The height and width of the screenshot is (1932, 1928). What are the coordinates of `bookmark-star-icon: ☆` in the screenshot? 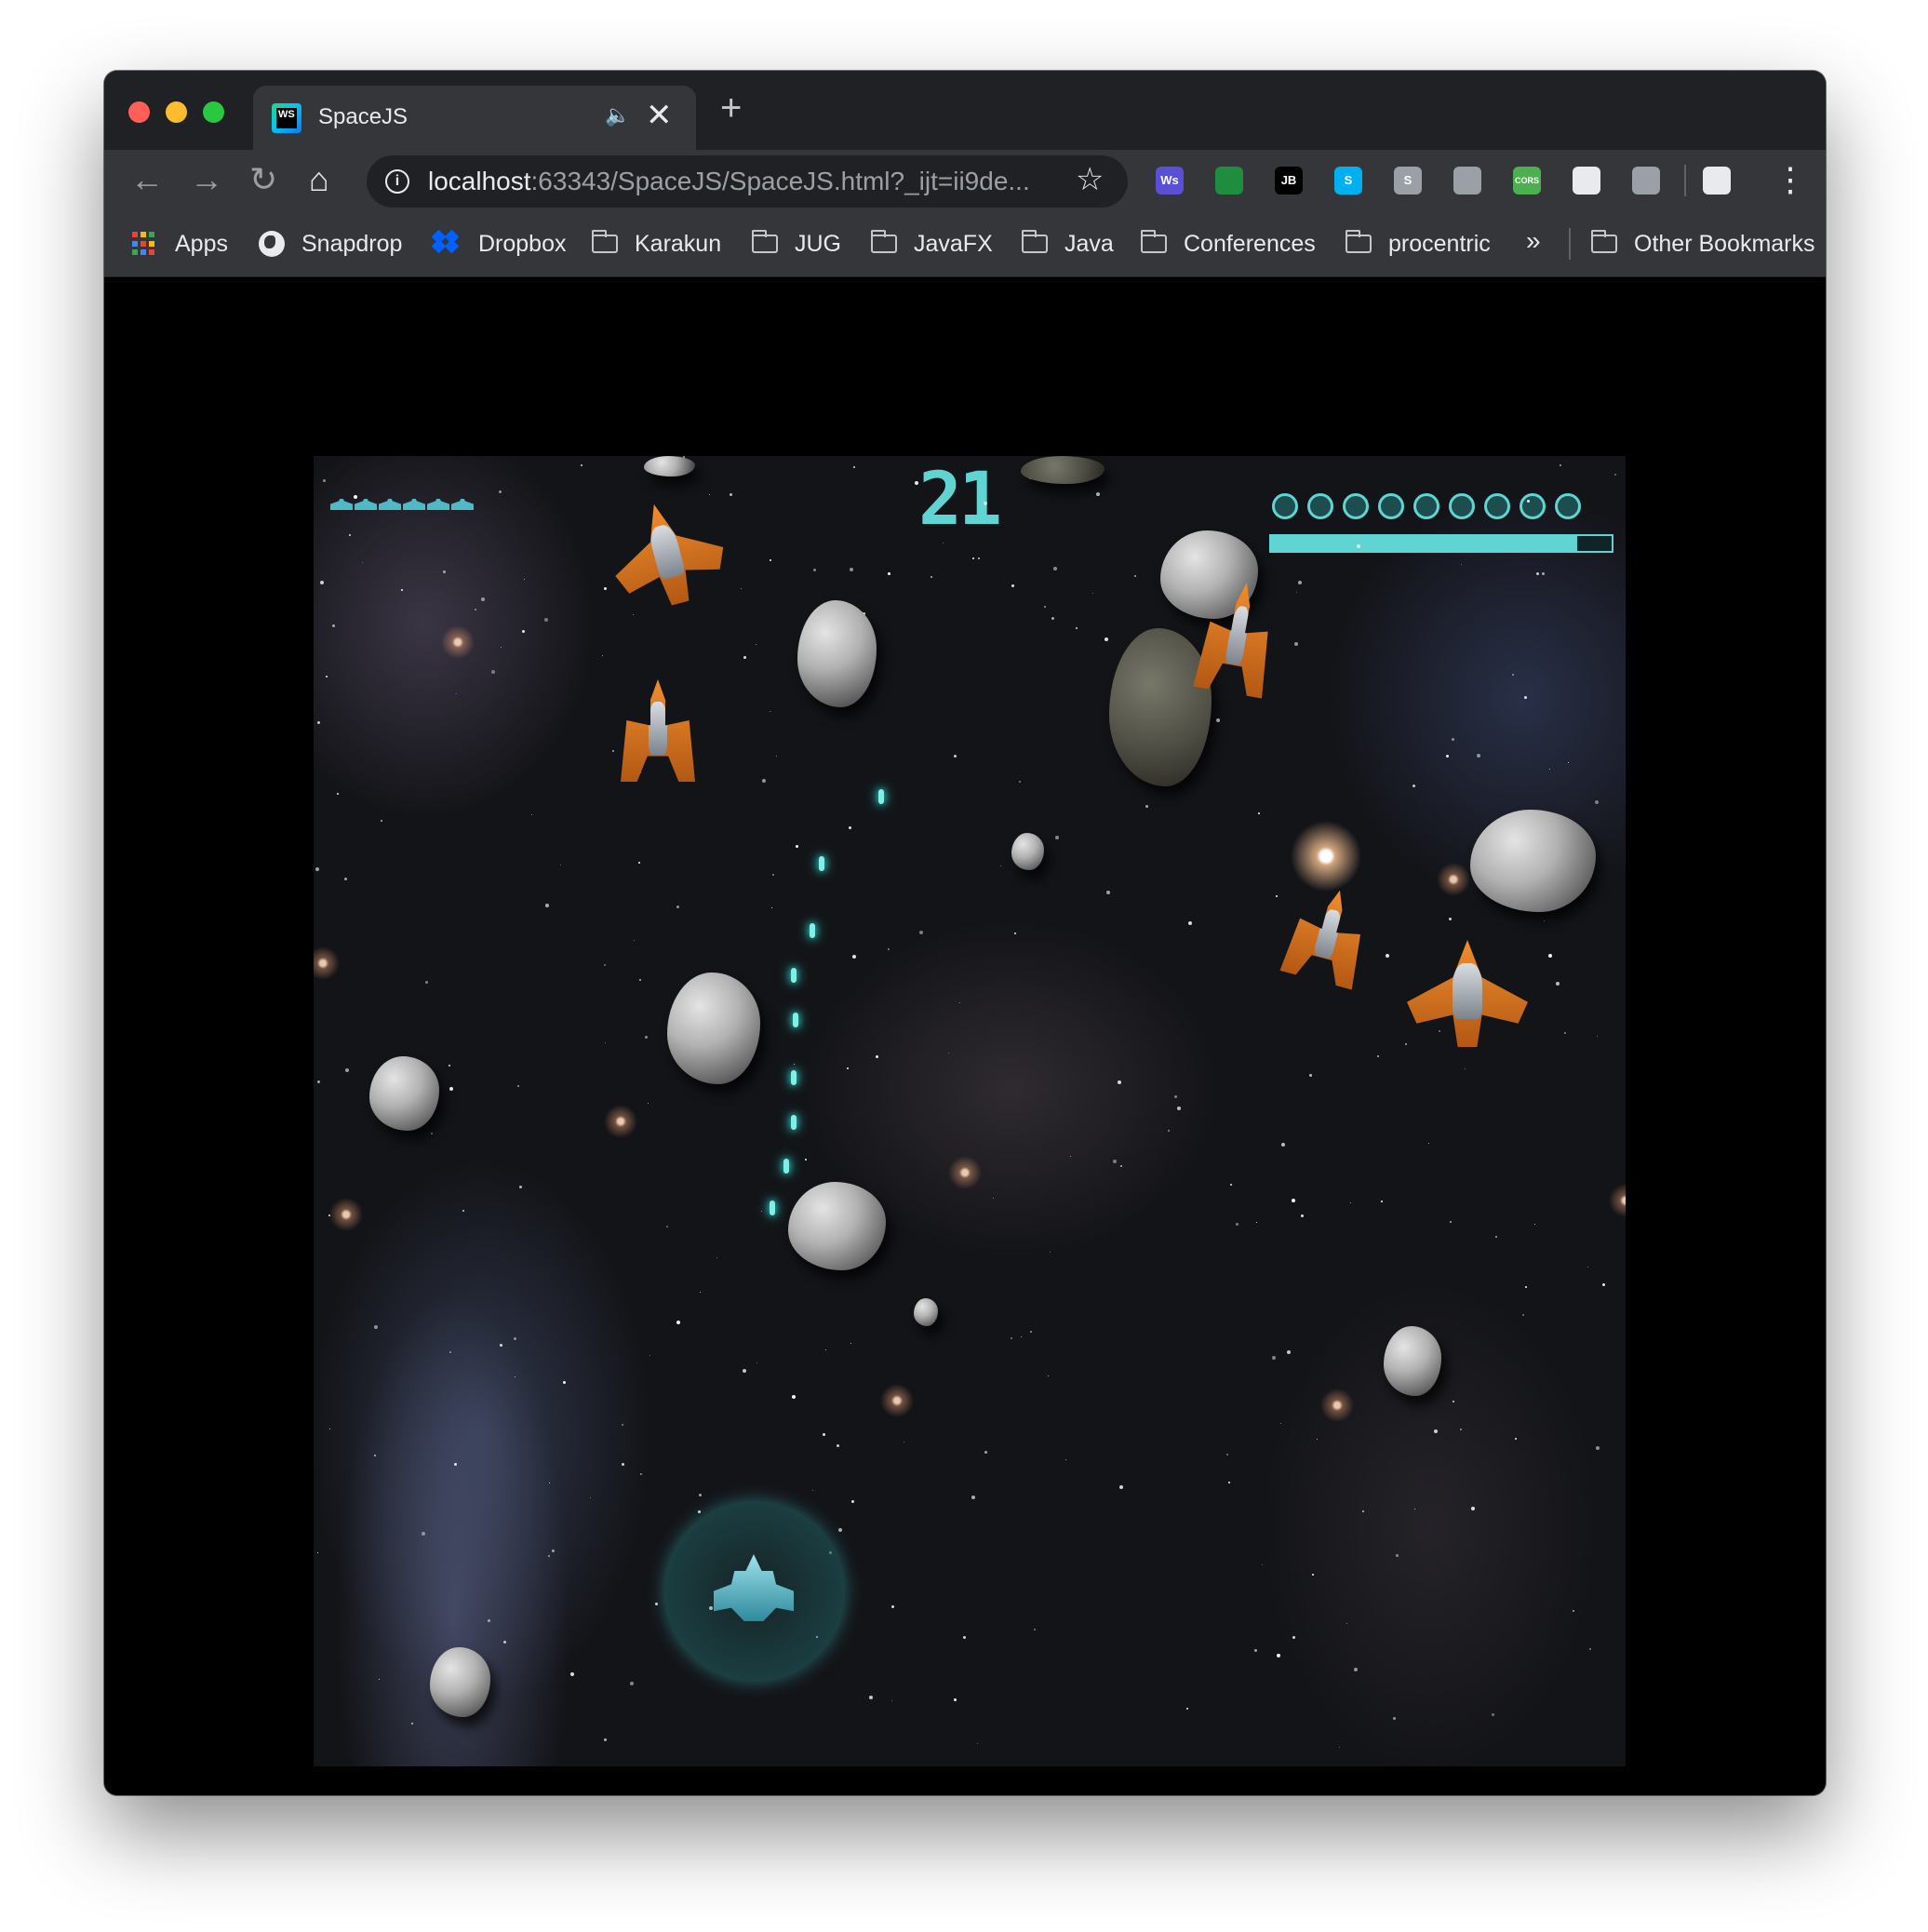 It's located at (1090, 179).